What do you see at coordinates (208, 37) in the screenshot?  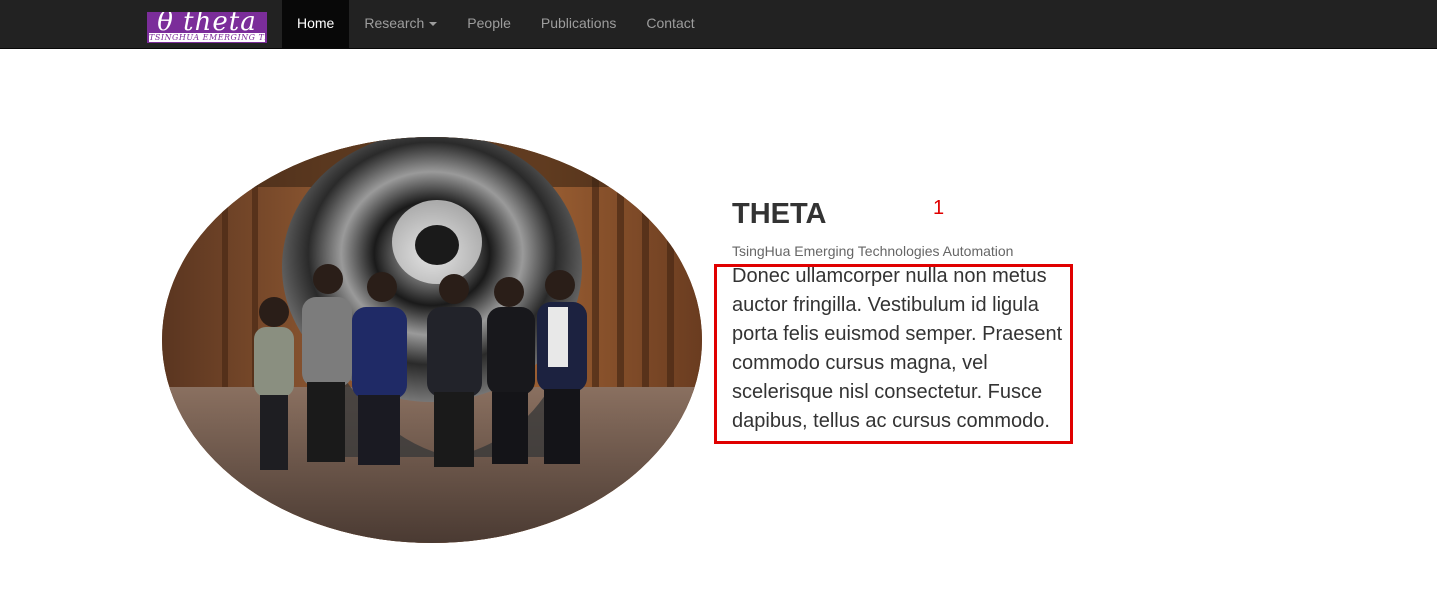 I see `brand-logo-subtext: TSINGHUA EMERGING TECH` at bounding box center [208, 37].